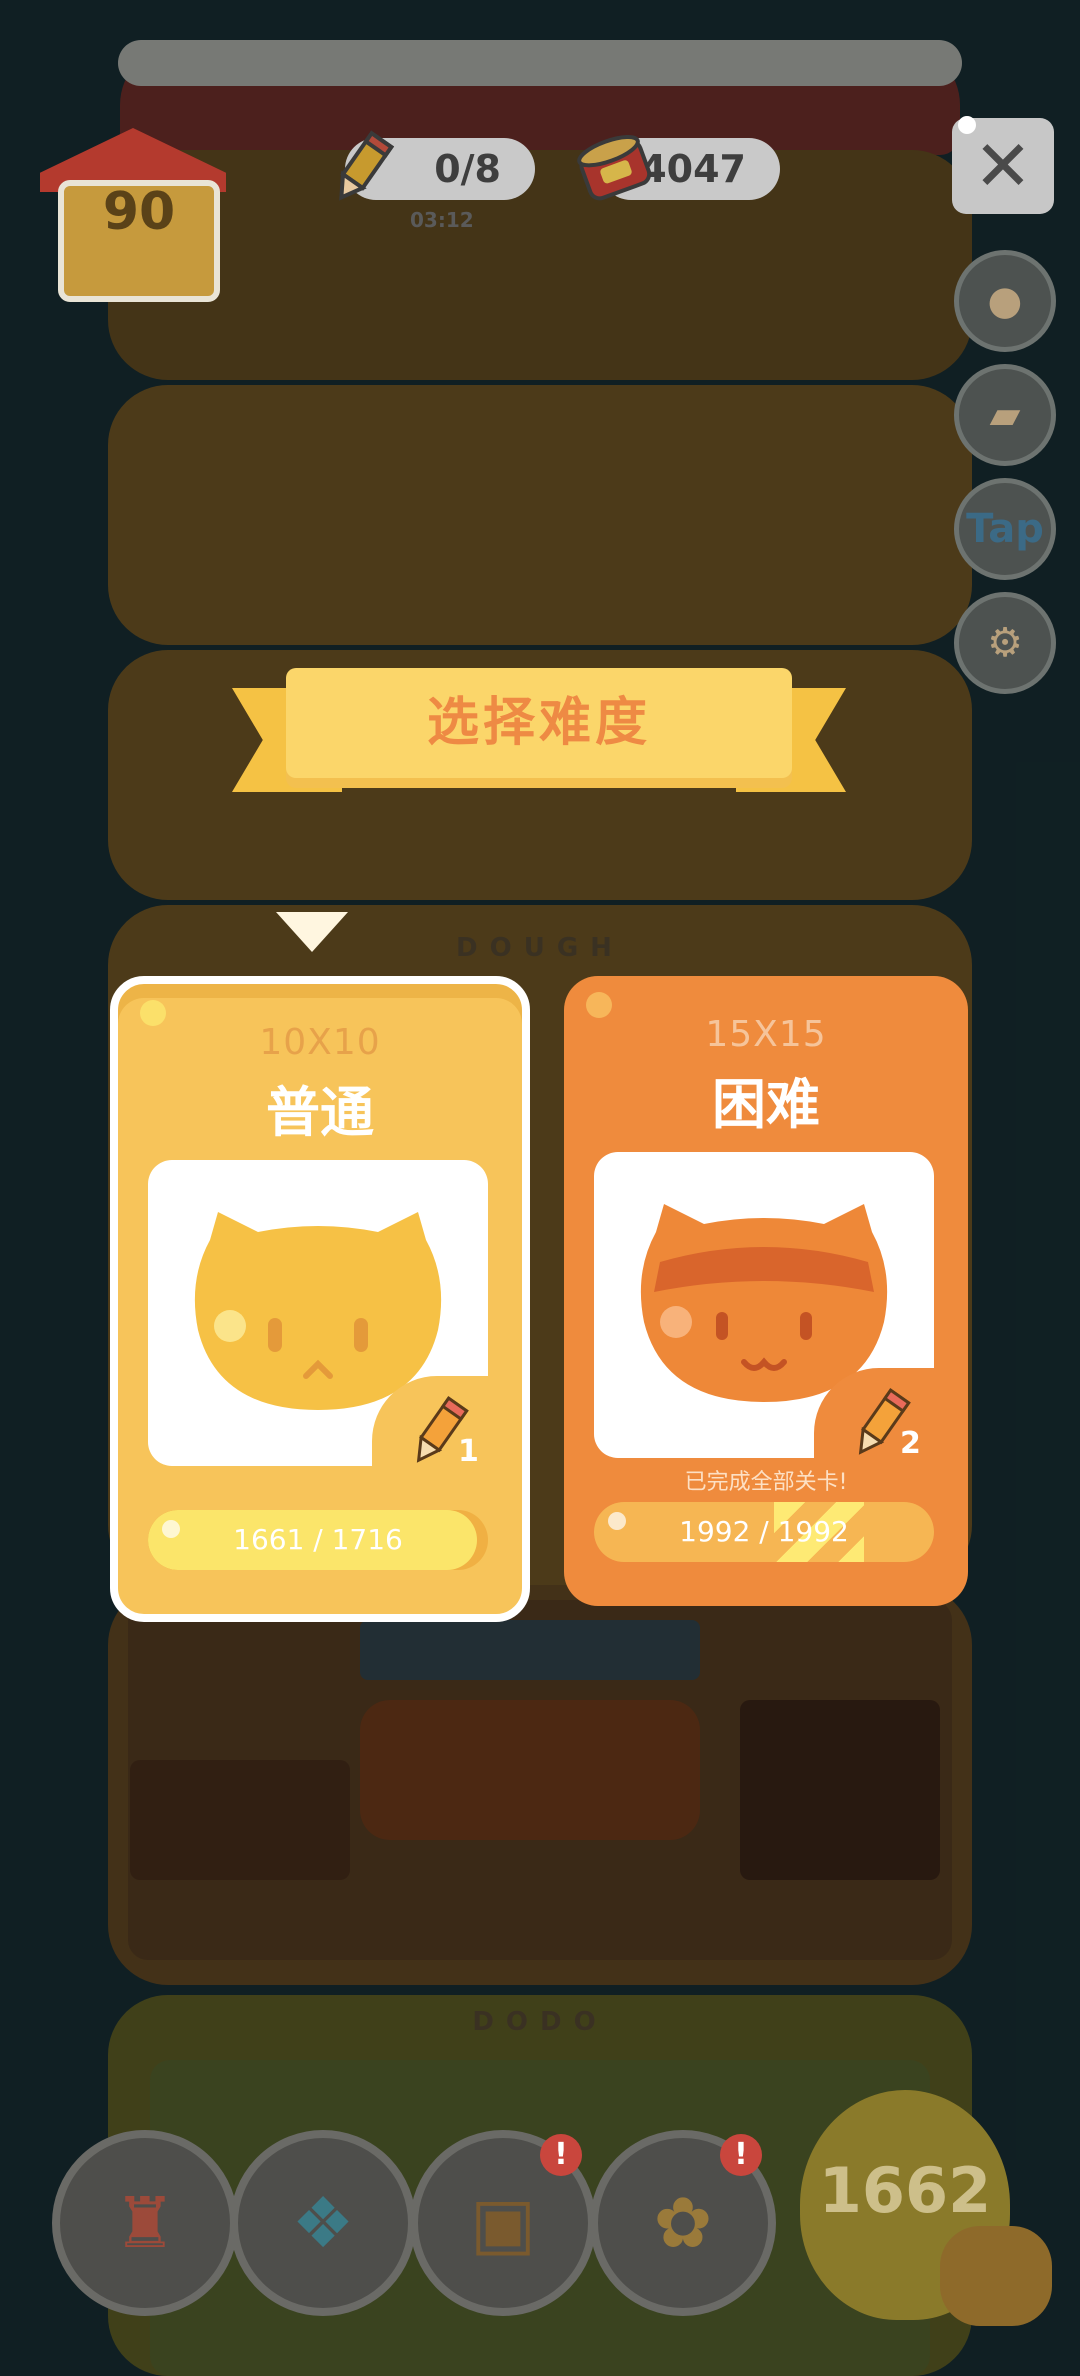 The width and height of the screenshot is (1080, 2376). Describe the element at coordinates (139, 212) in the screenshot. I see `house-level-number: 90` at that location.